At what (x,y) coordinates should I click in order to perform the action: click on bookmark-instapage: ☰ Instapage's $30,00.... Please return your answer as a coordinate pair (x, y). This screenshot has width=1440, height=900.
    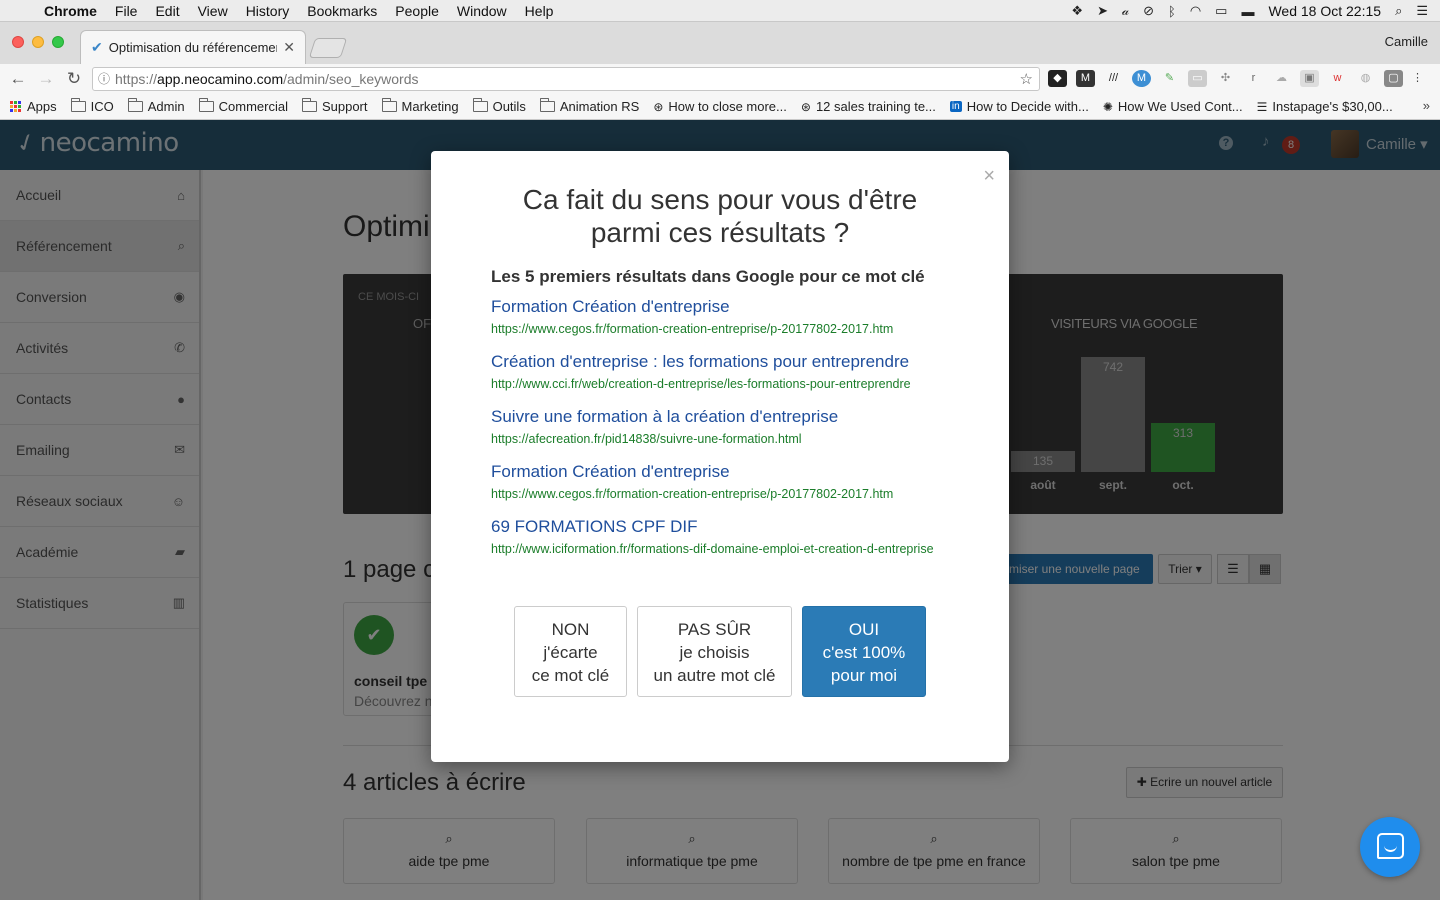
    Looking at the image, I should click on (1325, 106).